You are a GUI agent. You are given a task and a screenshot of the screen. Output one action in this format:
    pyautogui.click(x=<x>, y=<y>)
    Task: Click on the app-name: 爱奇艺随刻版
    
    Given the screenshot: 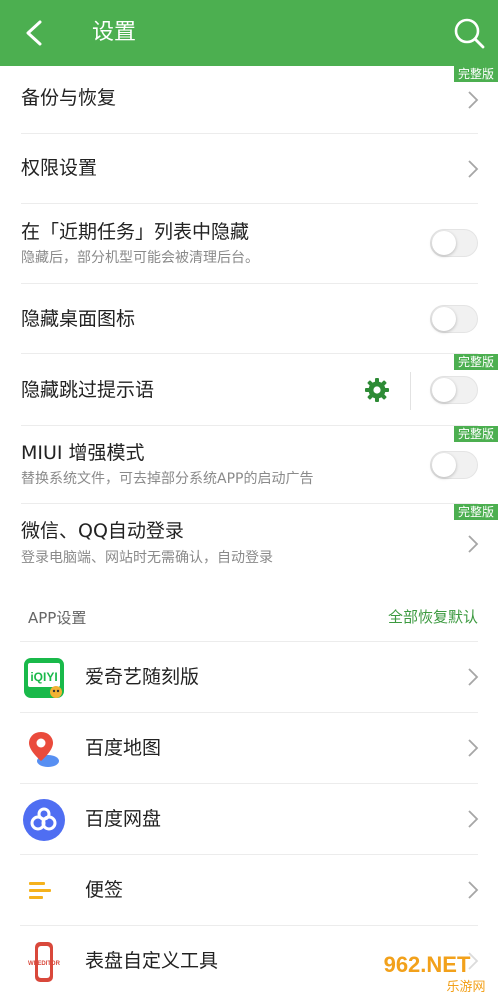 What is the action you would take?
    pyautogui.click(x=142, y=677)
    